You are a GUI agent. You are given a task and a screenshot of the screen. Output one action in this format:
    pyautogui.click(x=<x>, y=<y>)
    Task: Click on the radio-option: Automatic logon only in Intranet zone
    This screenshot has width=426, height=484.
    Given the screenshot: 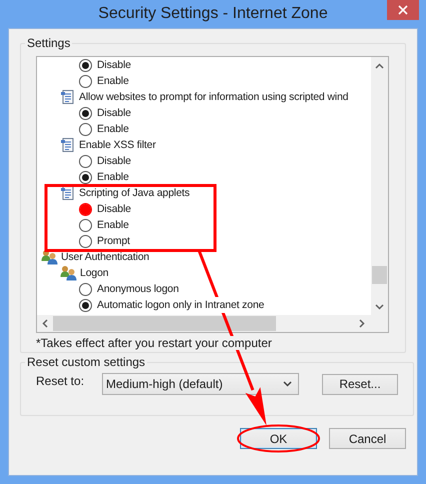 What is the action you would take?
    pyautogui.click(x=171, y=305)
    